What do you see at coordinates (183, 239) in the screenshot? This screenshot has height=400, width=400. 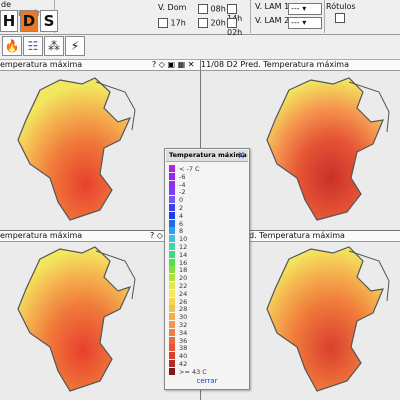 I see `legend-label: 10` at bounding box center [183, 239].